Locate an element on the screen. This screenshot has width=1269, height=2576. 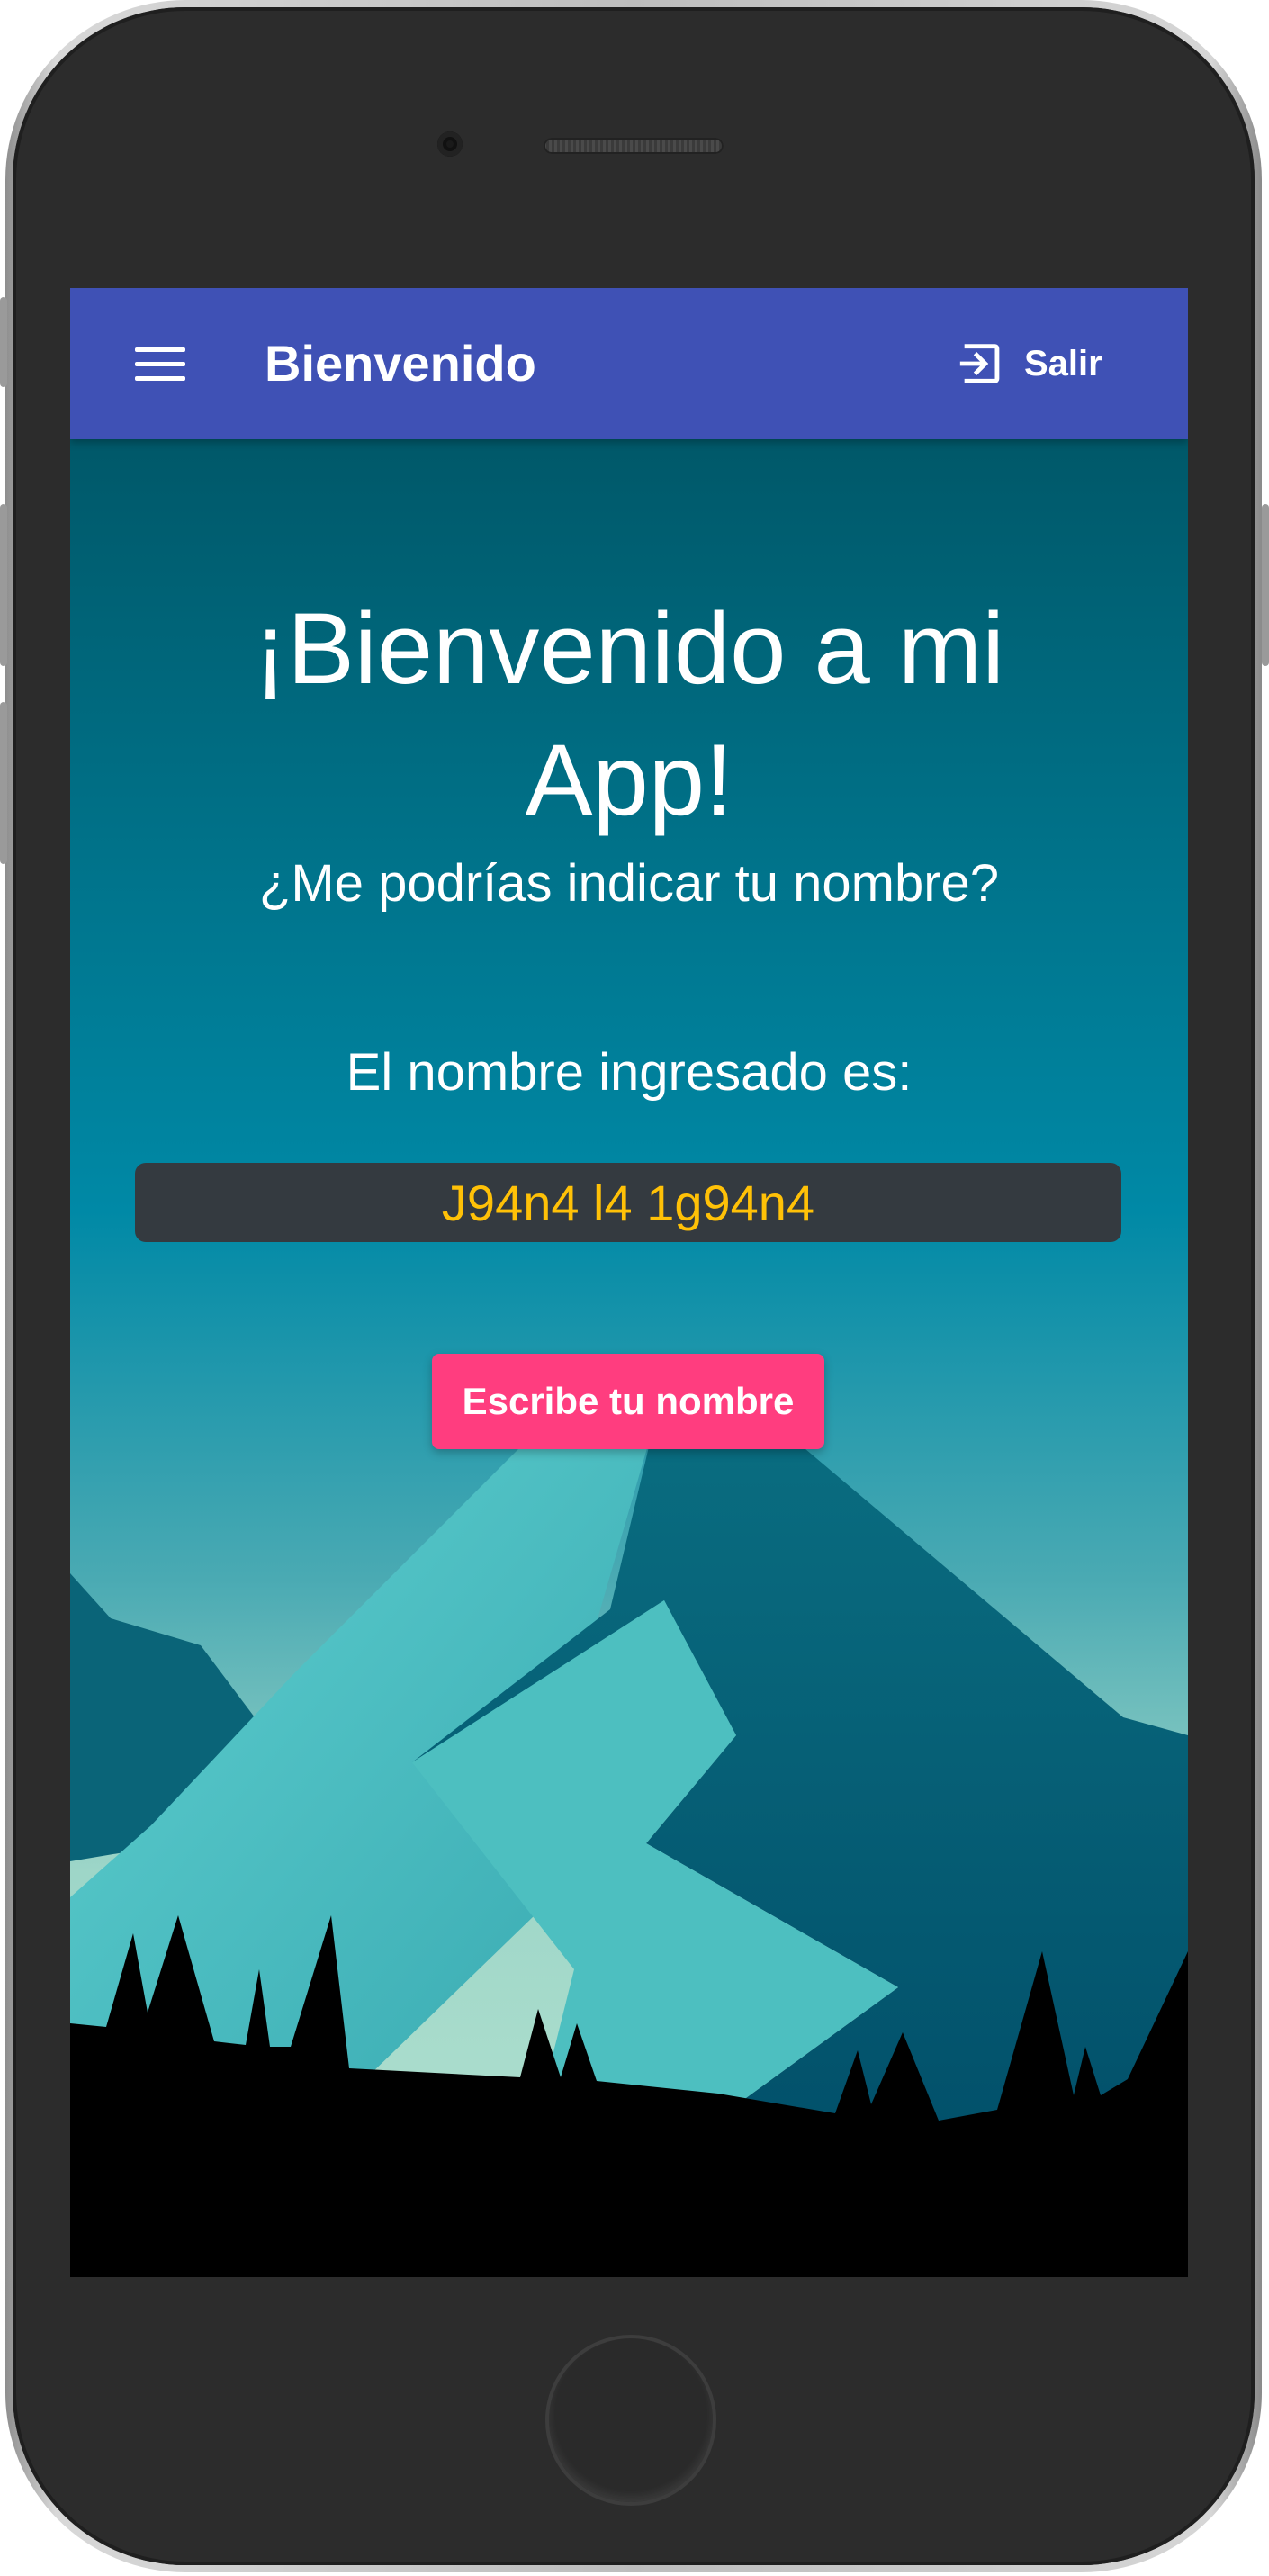
earpiece-speaker is located at coordinates (634, 146).